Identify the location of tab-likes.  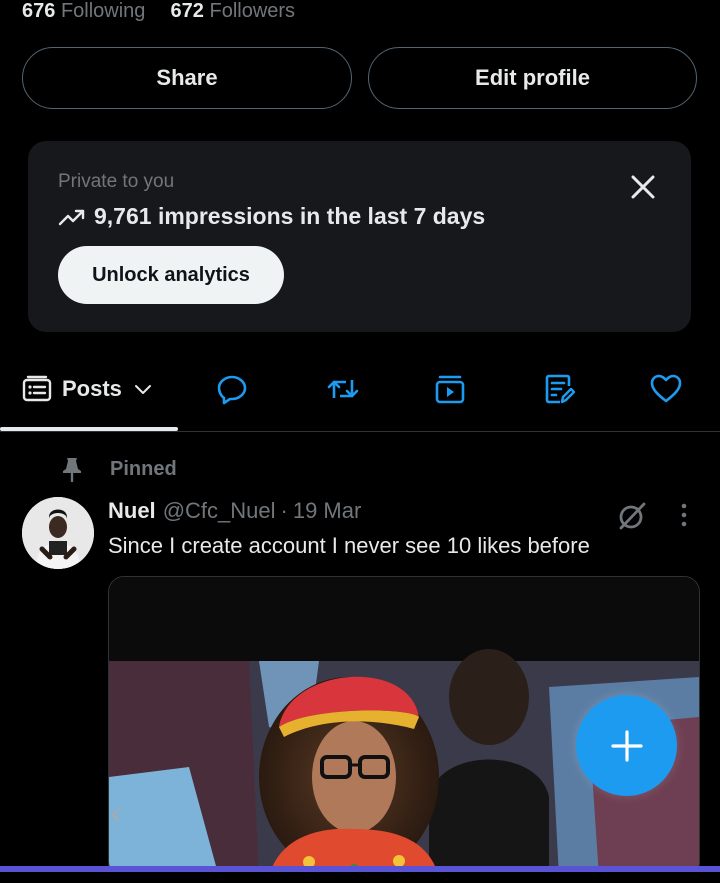
(666, 389).